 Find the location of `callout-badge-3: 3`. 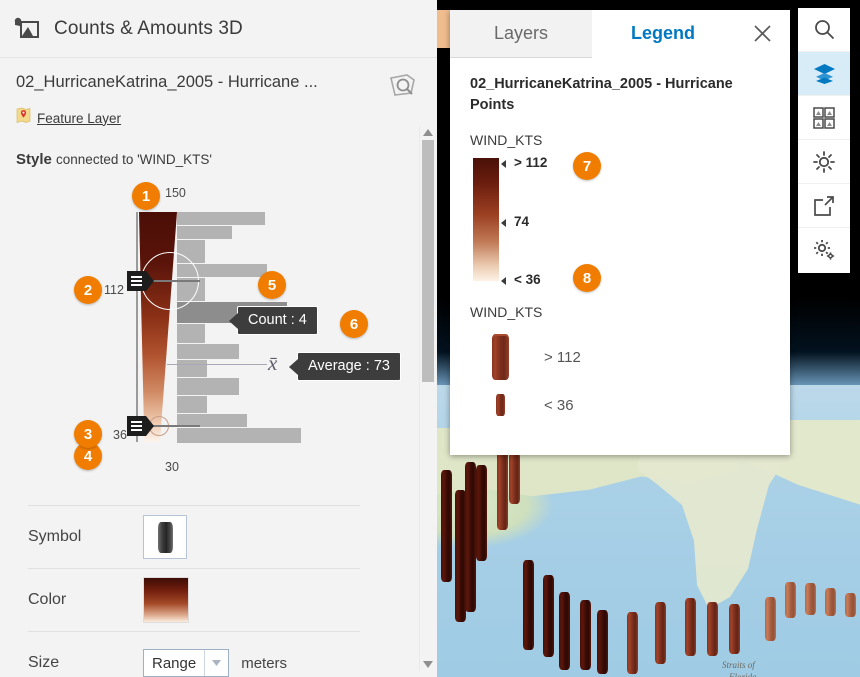

callout-badge-3: 3 is located at coordinates (88, 434).